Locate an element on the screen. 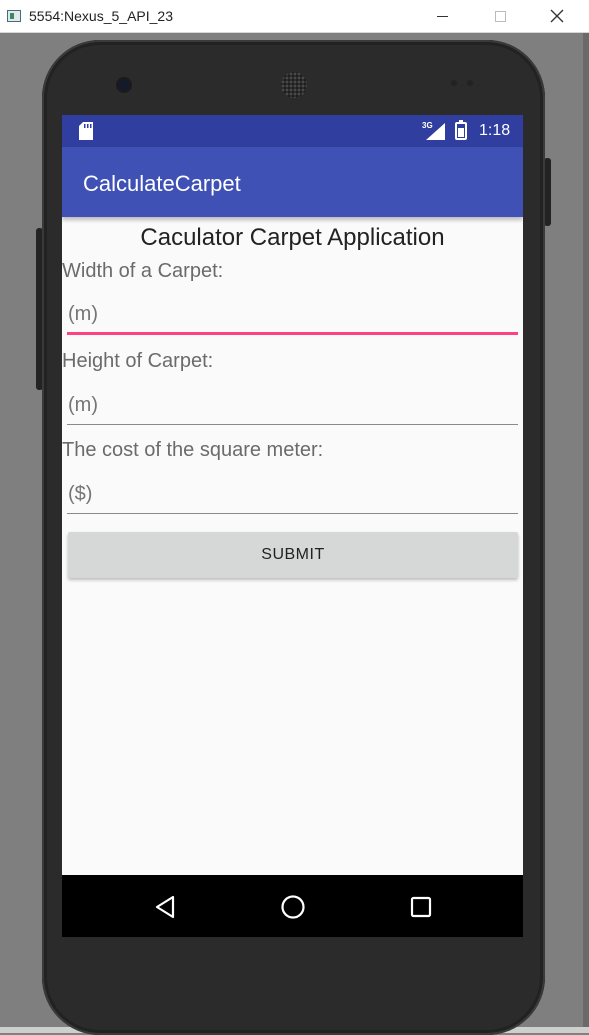 The image size is (589, 1035). cost-label: The cost of the square meter: is located at coordinates (193, 450).